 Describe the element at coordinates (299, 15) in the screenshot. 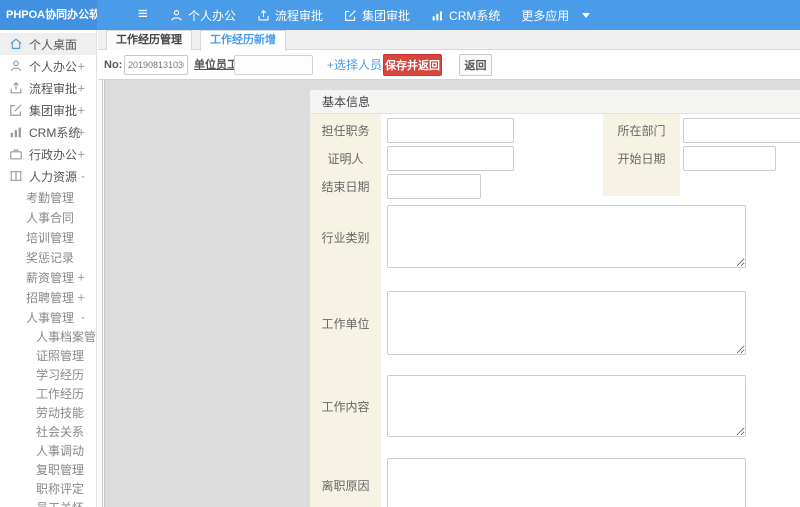

I see `nav-label: 流程审批` at that location.